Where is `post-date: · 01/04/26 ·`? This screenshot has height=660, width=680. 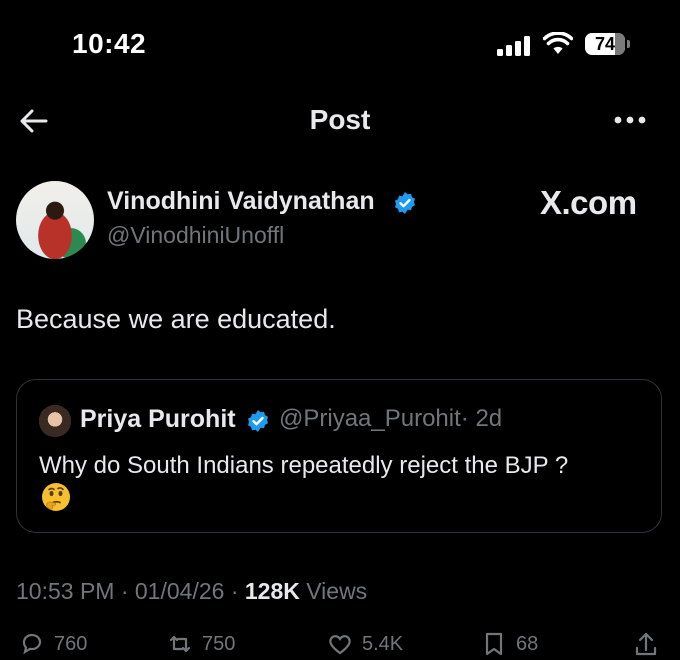 post-date: · 01/04/26 · is located at coordinates (179, 591).